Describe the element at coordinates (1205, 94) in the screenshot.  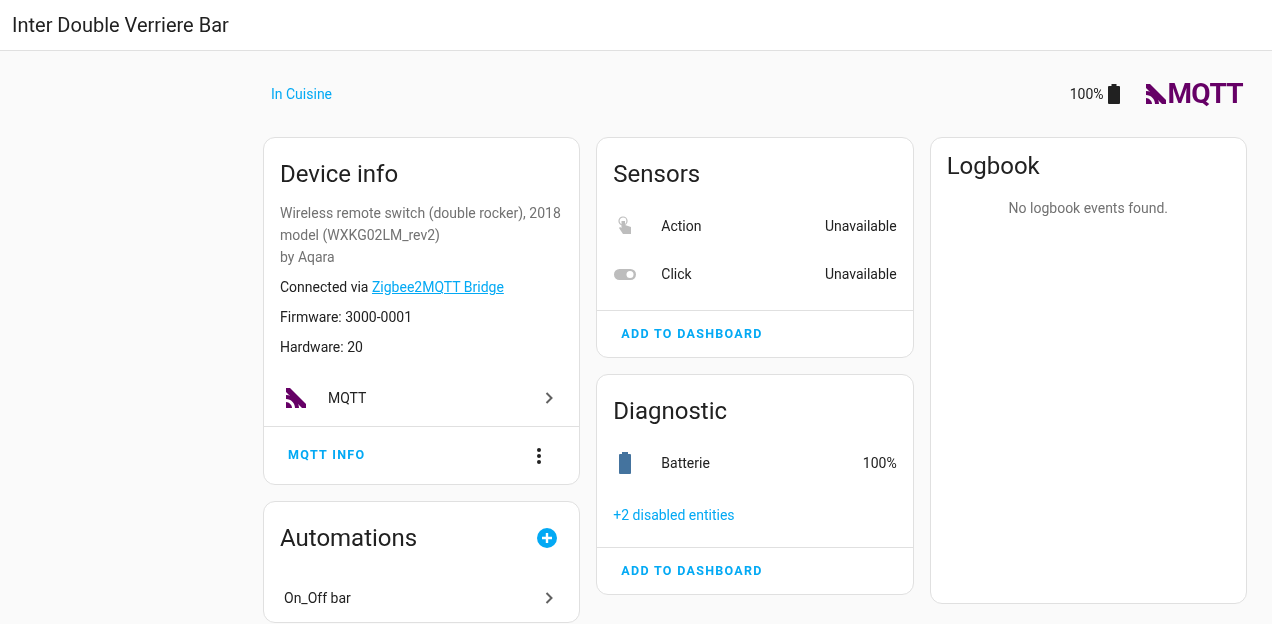
I see `mqtt-logo-text: MQTT` at that location.